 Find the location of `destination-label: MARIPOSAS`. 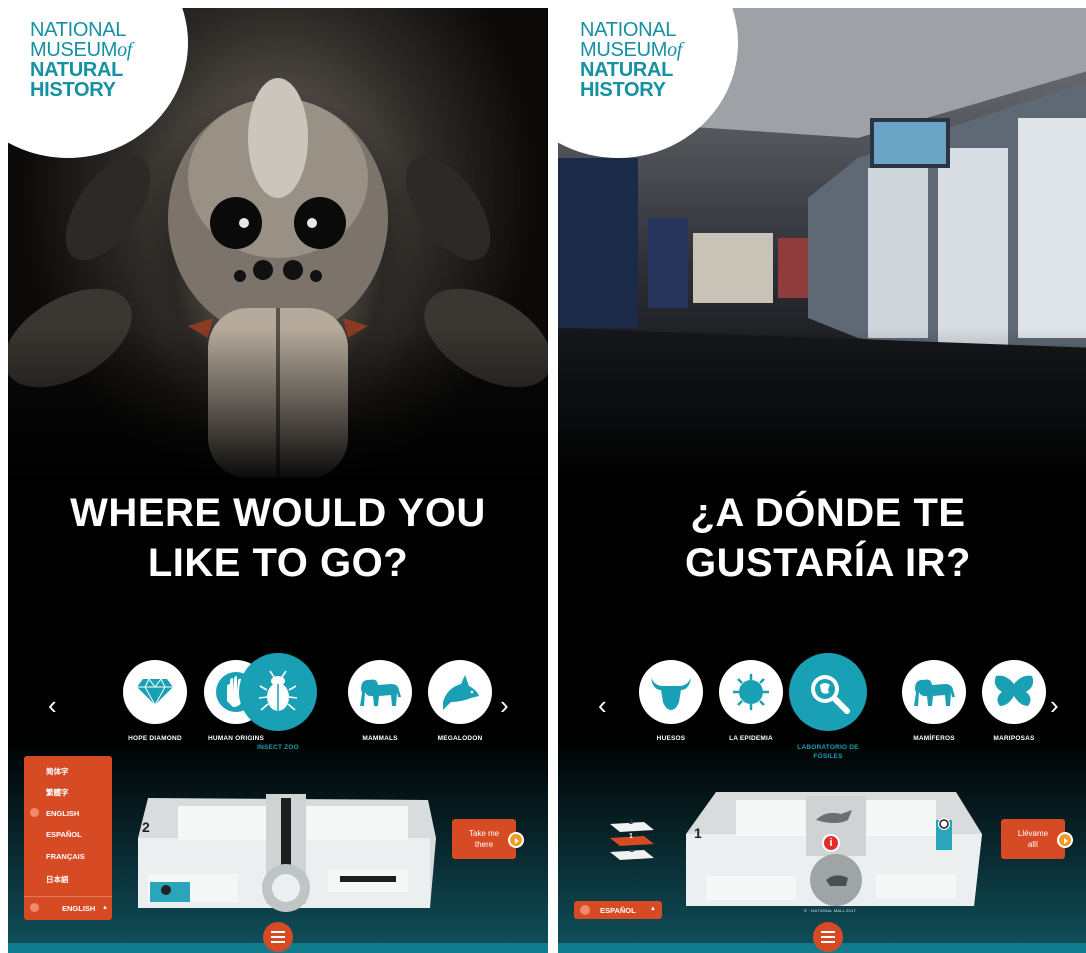

destination-label: MARIPOSAS is located at coordinates (1014, 738).